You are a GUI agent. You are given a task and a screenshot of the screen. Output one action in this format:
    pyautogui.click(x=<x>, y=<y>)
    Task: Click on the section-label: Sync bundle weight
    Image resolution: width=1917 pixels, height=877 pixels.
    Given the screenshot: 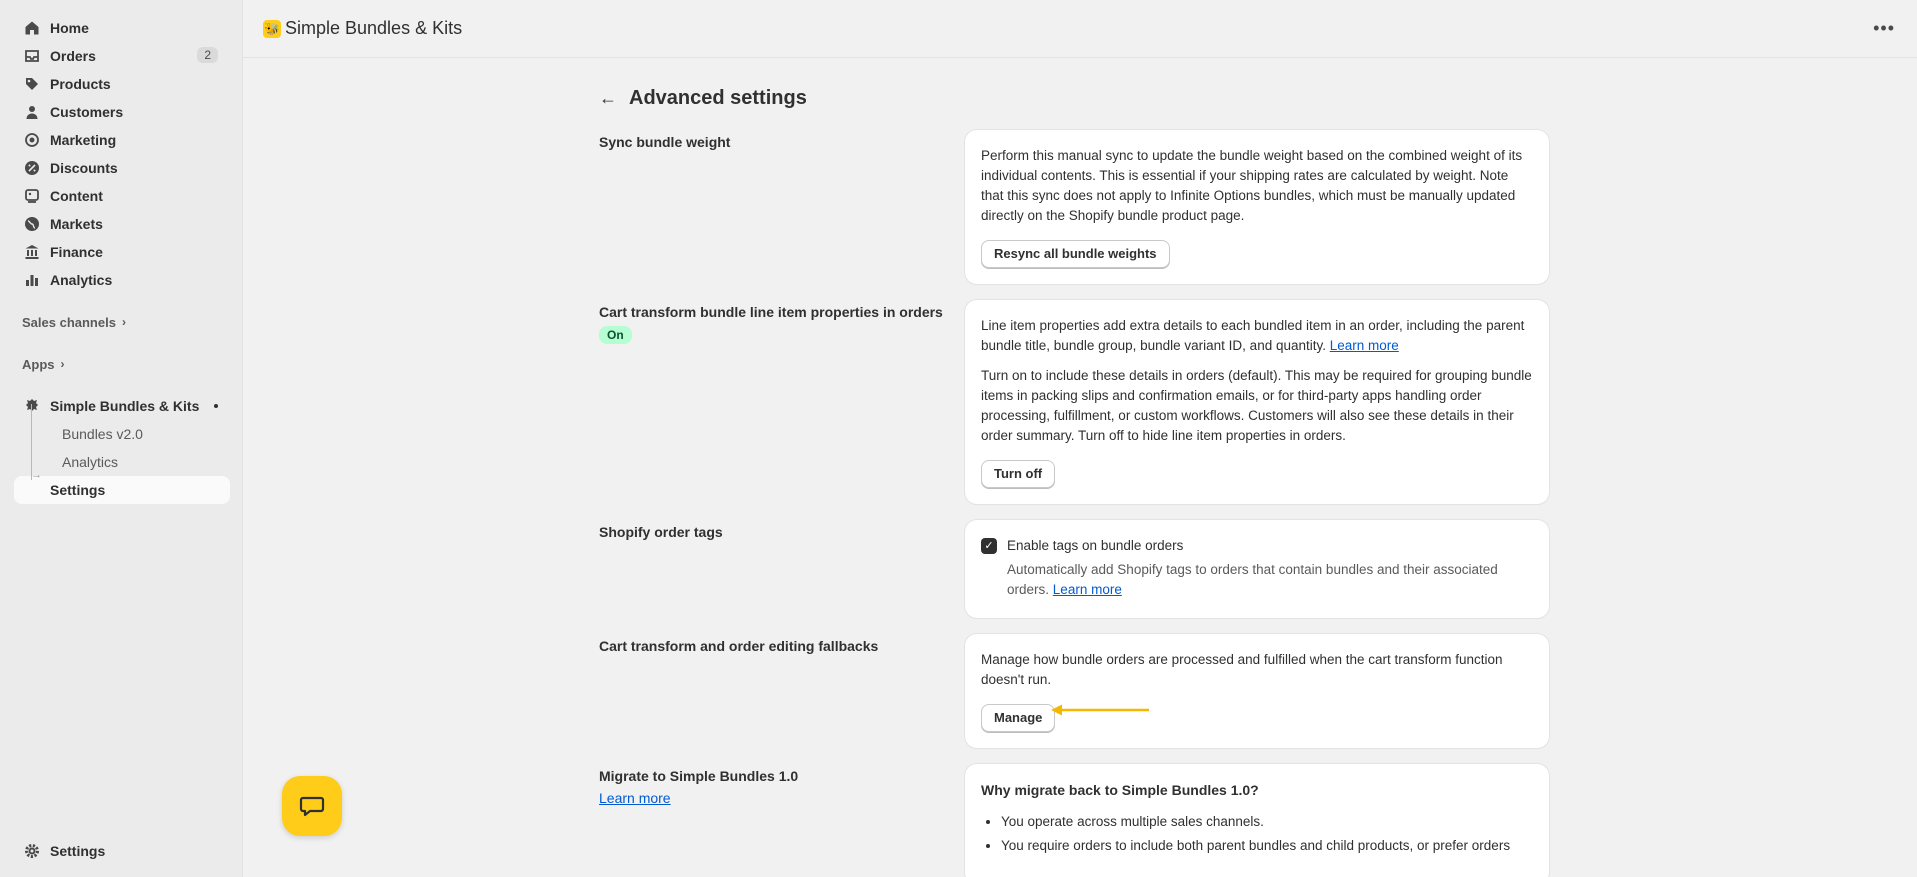 What is the action you would take?
    pyautogui.click(x=665, y=142)
    